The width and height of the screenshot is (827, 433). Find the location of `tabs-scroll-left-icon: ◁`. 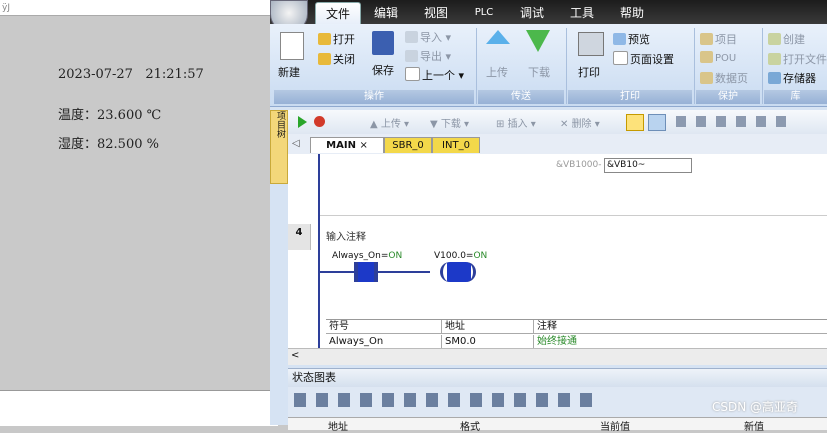

tabs-scroll-left-icon: ◁ is located at coordinates (296, 143).